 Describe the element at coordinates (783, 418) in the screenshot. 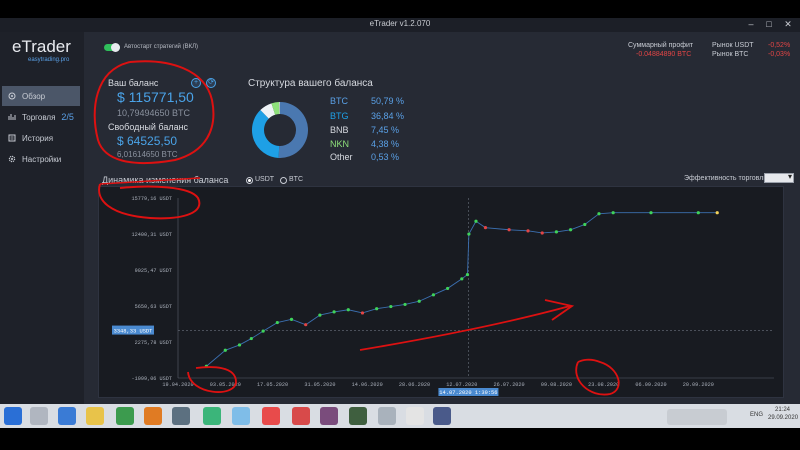

I see `tray-date: 29.09.2020` at that location.